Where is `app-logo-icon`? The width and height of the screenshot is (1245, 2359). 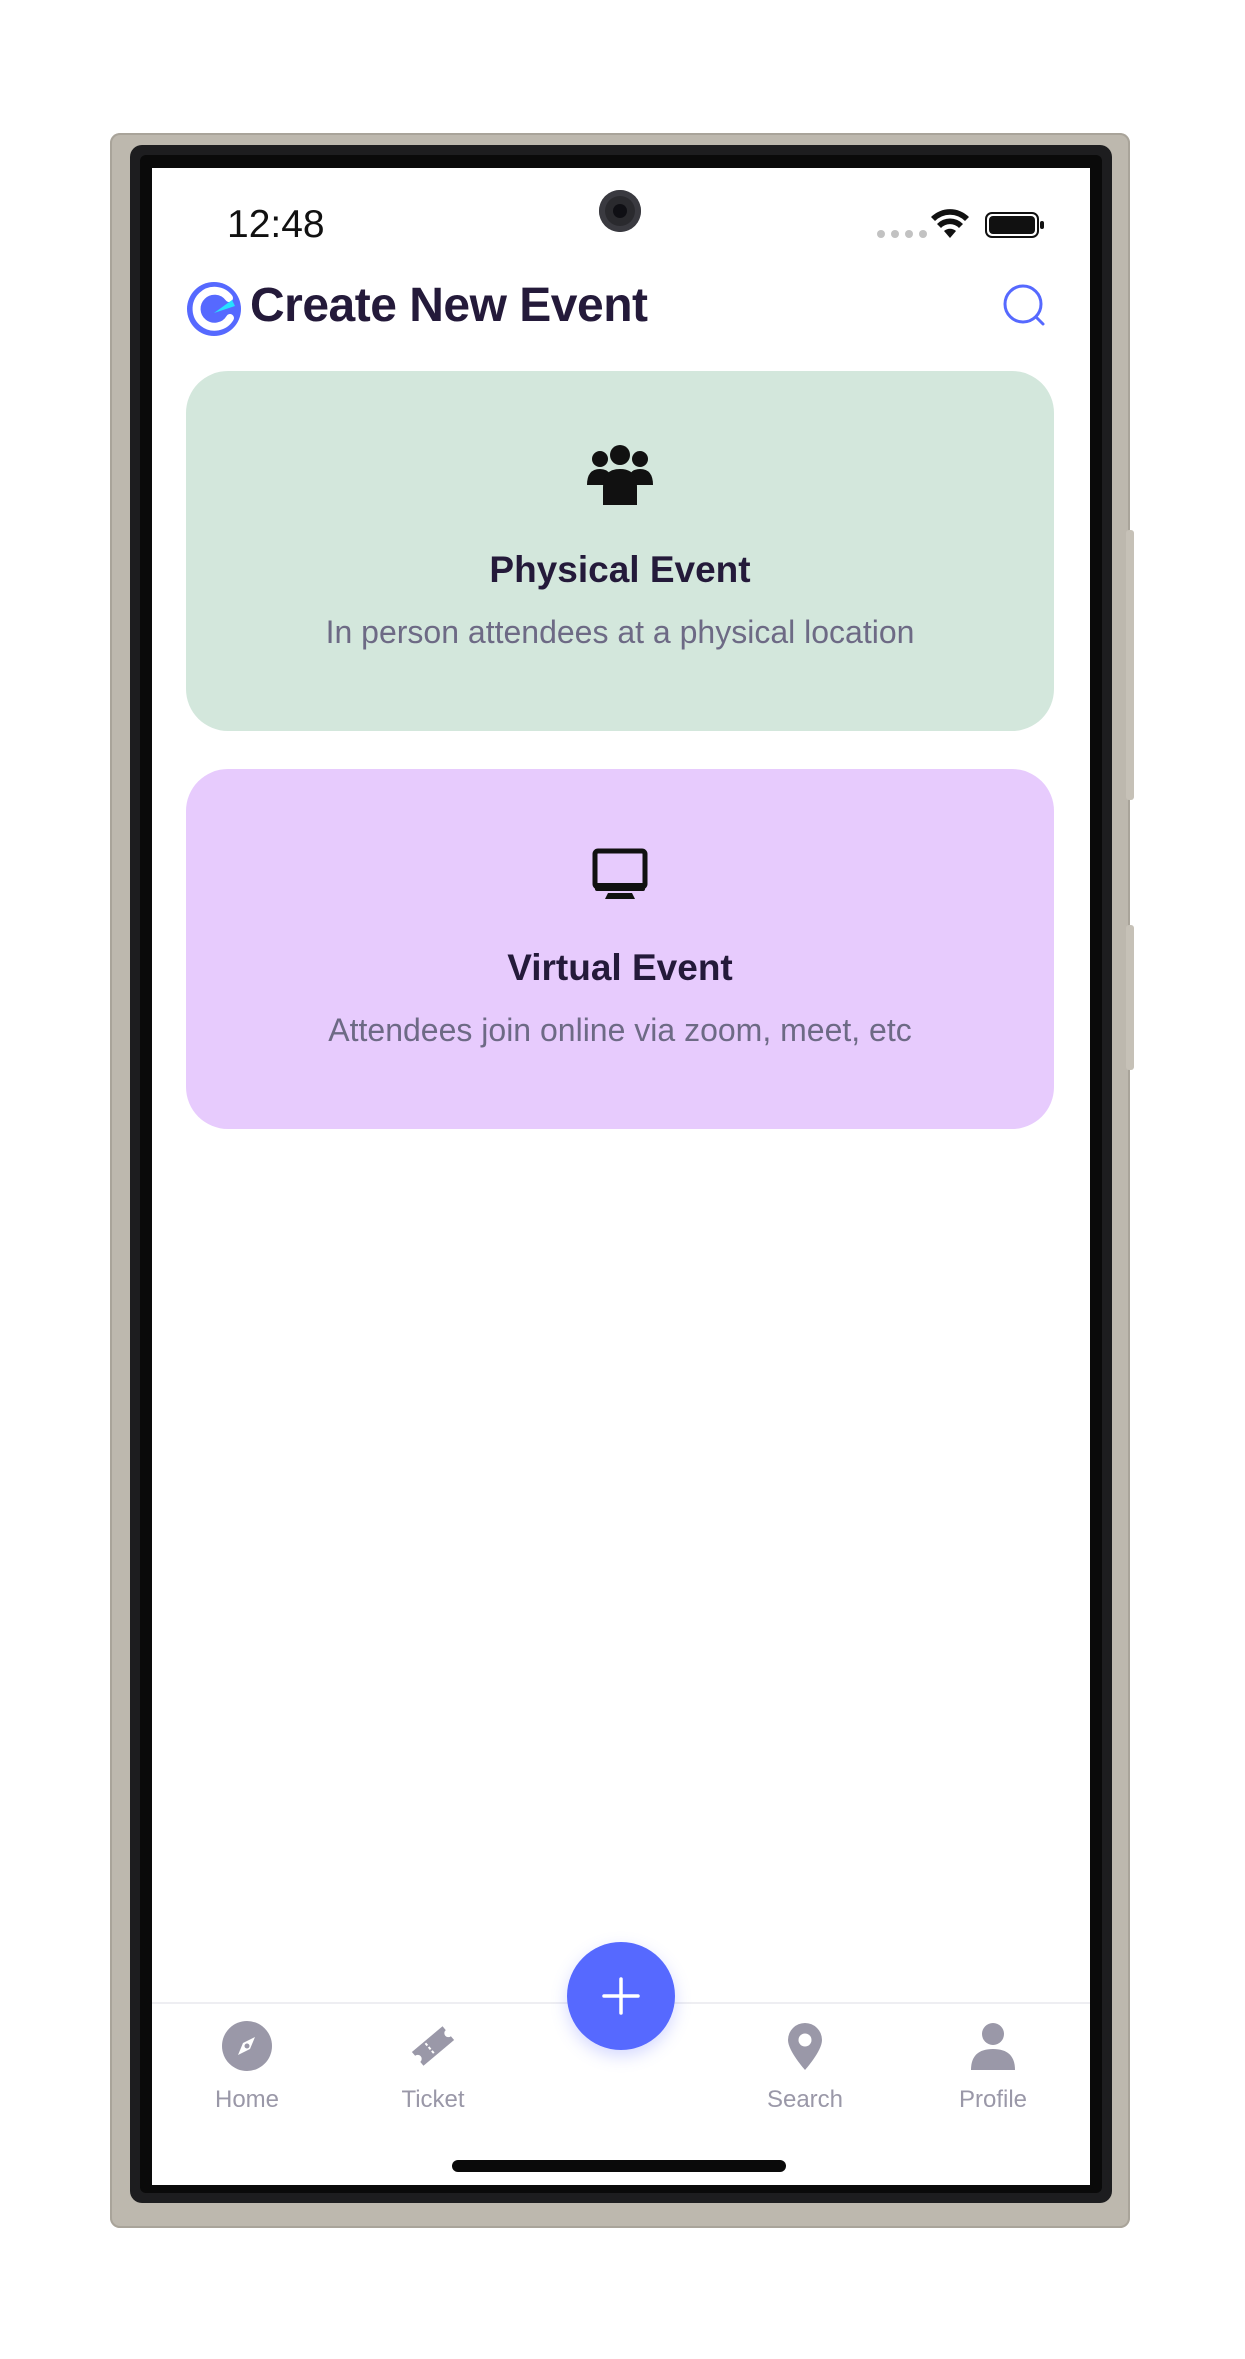
app-logo-icon is located at coordinates (214, 309).